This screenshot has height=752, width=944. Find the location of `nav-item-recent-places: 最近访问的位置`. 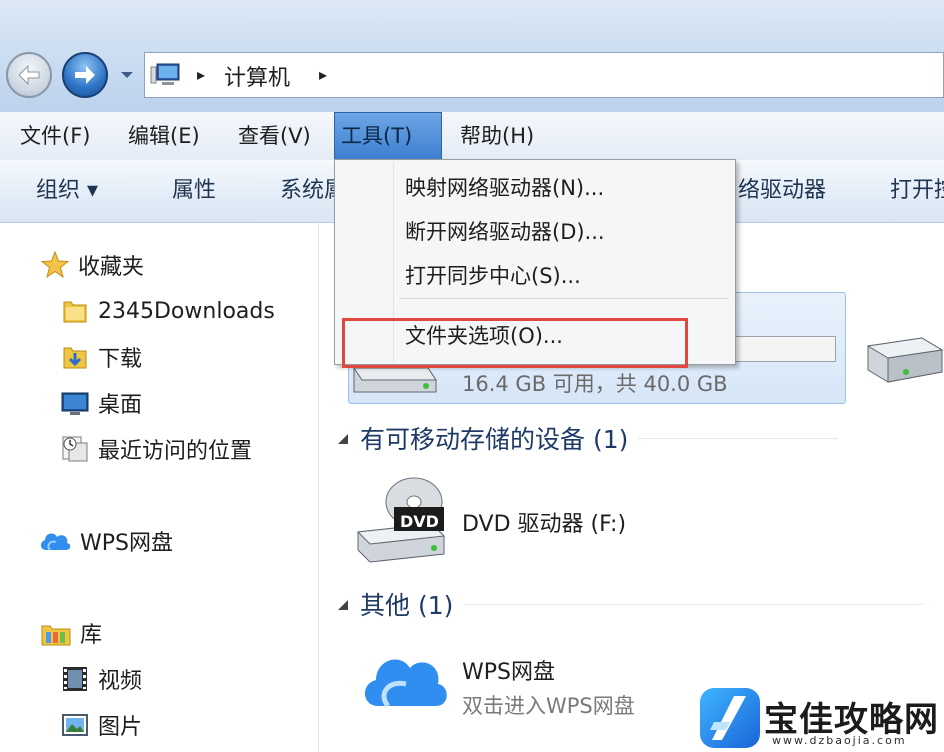

nav-item-recent-places: 最近访问的位置 is located at coordinates (156, 449).